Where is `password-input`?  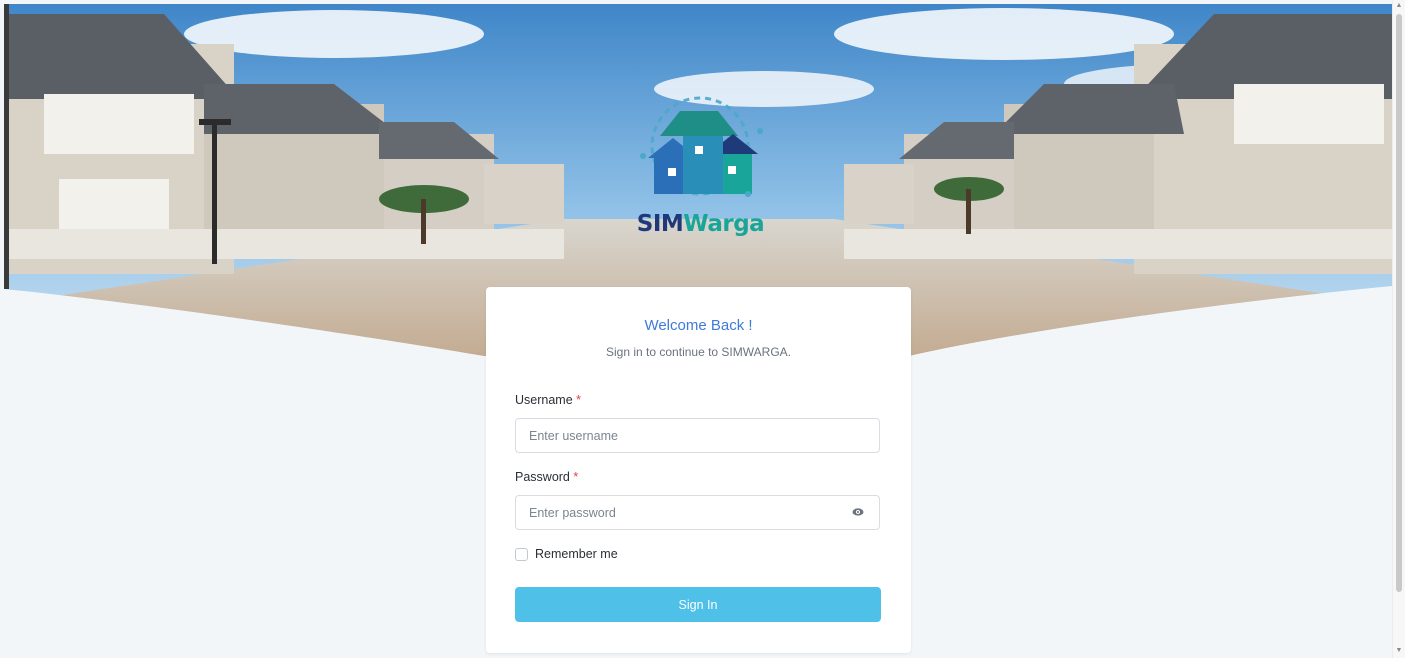 password-input is located at coordinates (697, 512).